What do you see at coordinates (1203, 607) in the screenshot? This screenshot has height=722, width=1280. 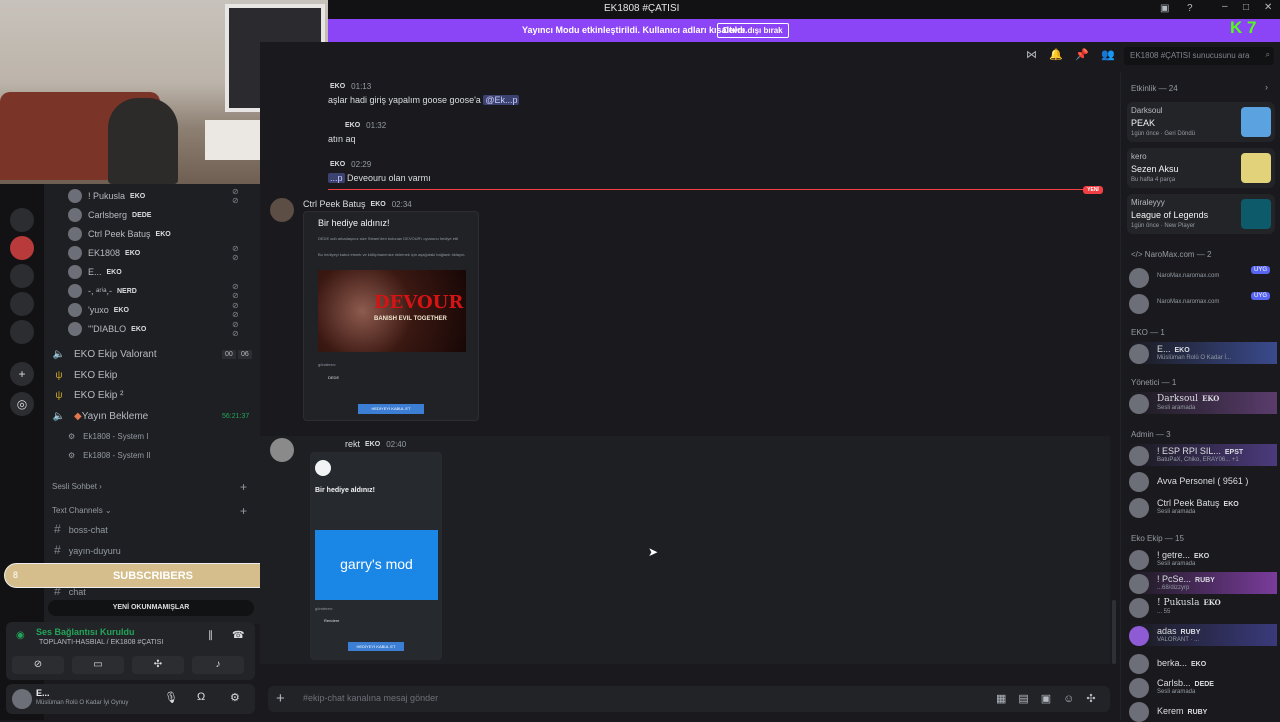 I see `member-row: ! Pukusla EKO... 55` at bounding box center [1203, 607].